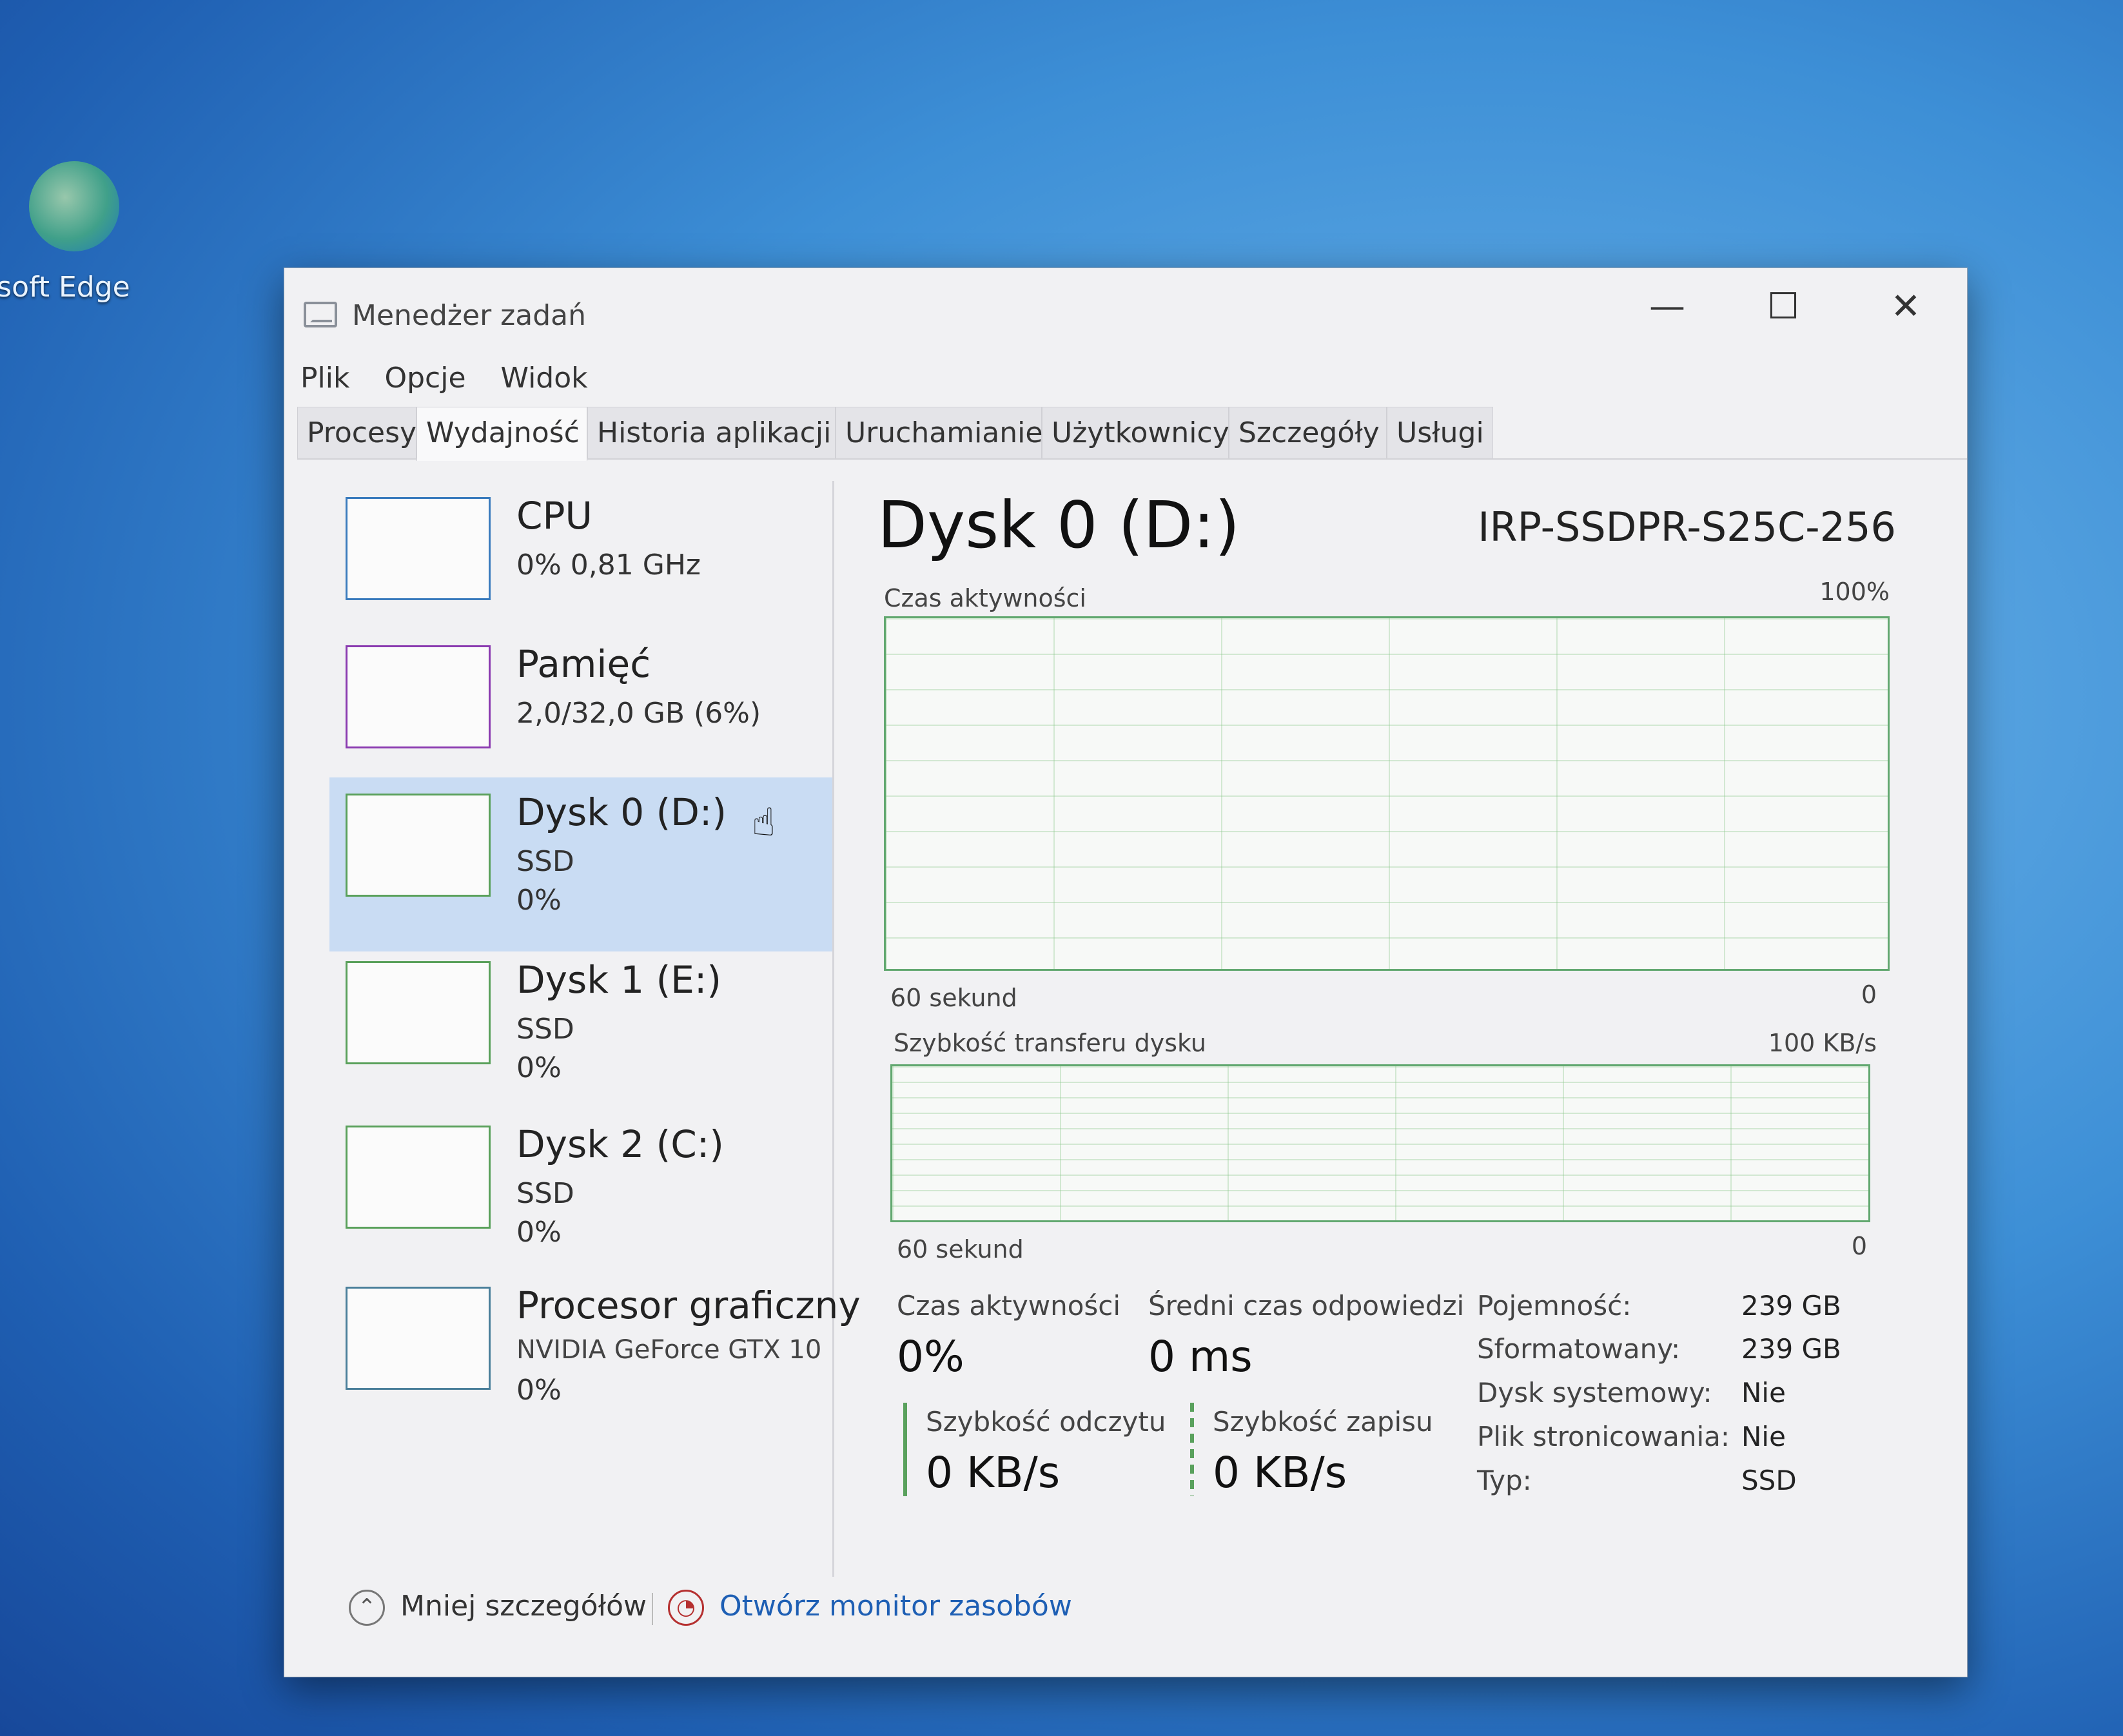 This screenshot has width=2123, height=1736. What do you see at coordinates (320, 314) in the screenshot?
I see `task-manager-icon` at bounding box center [320, 314].